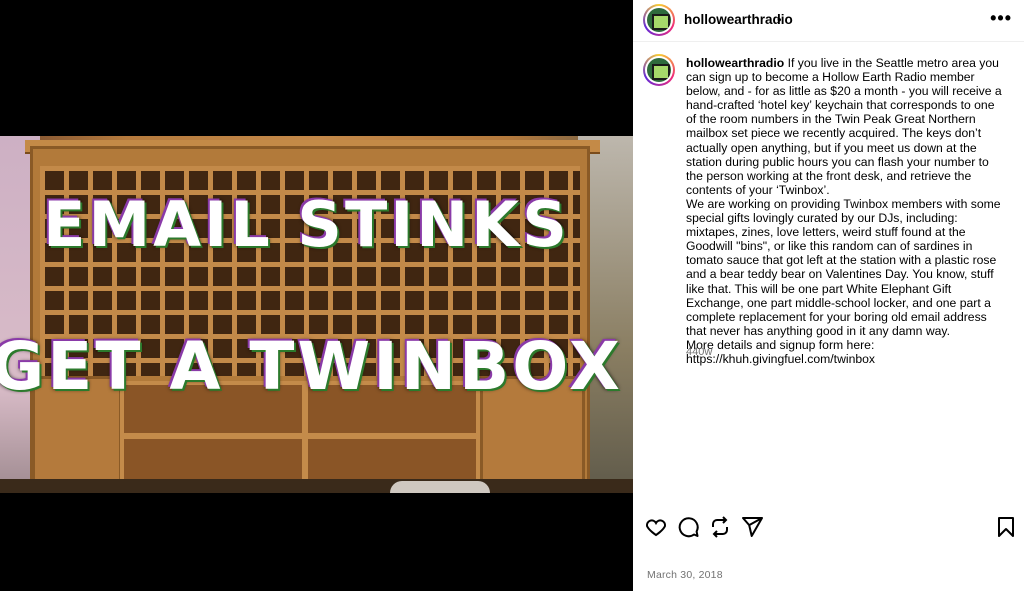 Image resolution: width=1024 pixels, height=591 pixels. What do you see at coordinates (311, 366) in the screenshot?
I see `overlay-text-line2: GET A TWINBOX` at bounding box center [311, 366].